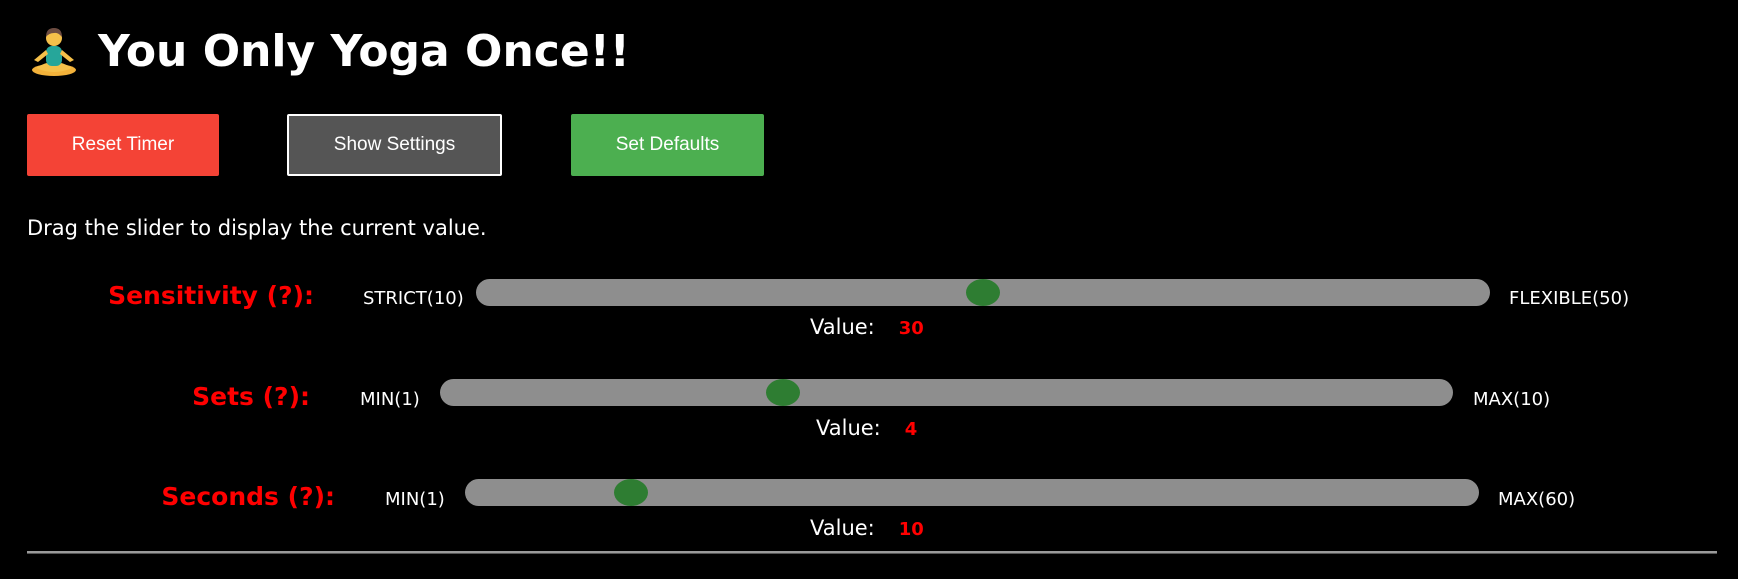 Image resolution: width=1738 pixels, height=579 pixels. I want to click on sensitivity-value: 30, so click(911, 328).